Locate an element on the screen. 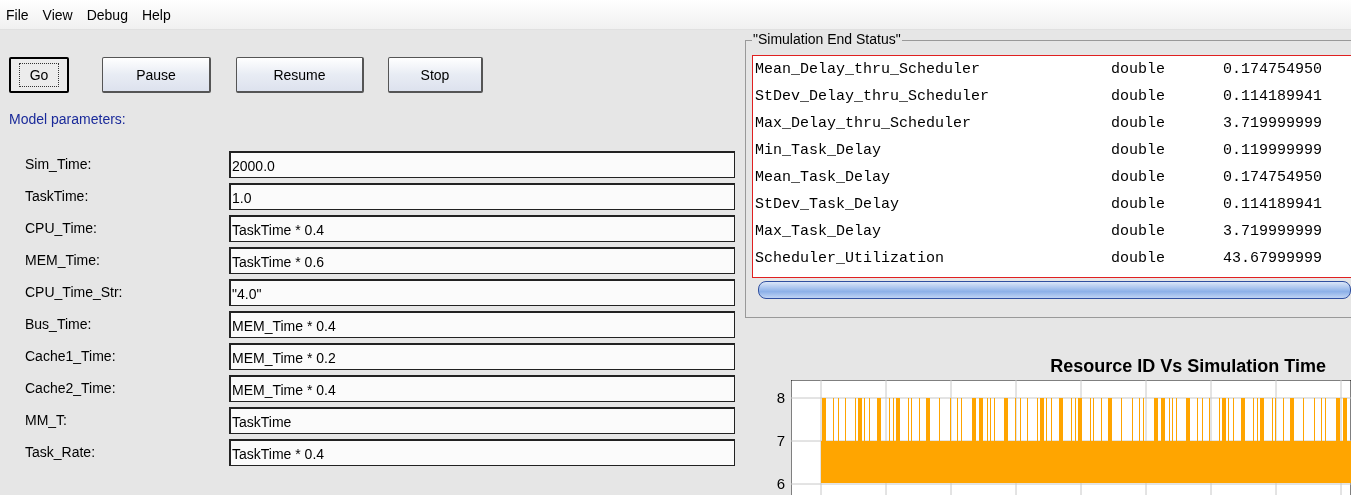 This screenshot has width=1351, height=495. input-field: MEM_Time * 0.2 is located at coordinates (482, 356).